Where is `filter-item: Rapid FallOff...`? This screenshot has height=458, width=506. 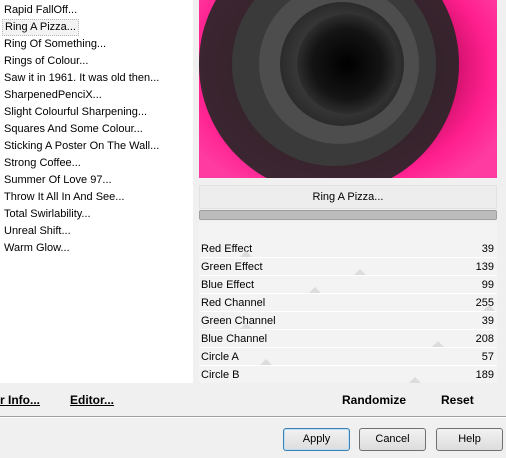 filter-item: Rapid FallOff... is located at coordinates (40, 10).